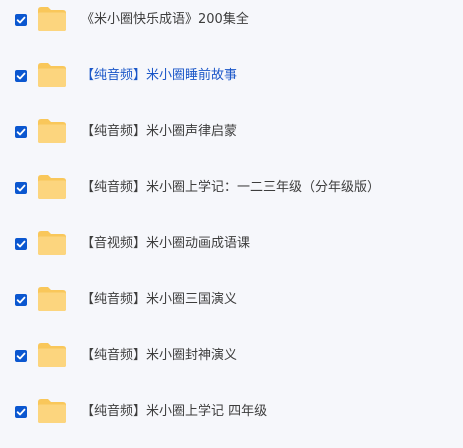 This screenshot has height=448, width=463. I want to click on file-row: 【纯音频】米小圈上学记 四年级, so click(231, 420).